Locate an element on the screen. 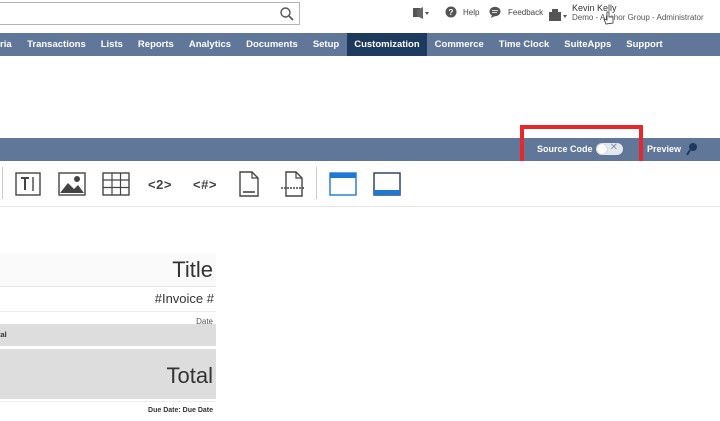  search-icon is located at coordinates (287, 14).